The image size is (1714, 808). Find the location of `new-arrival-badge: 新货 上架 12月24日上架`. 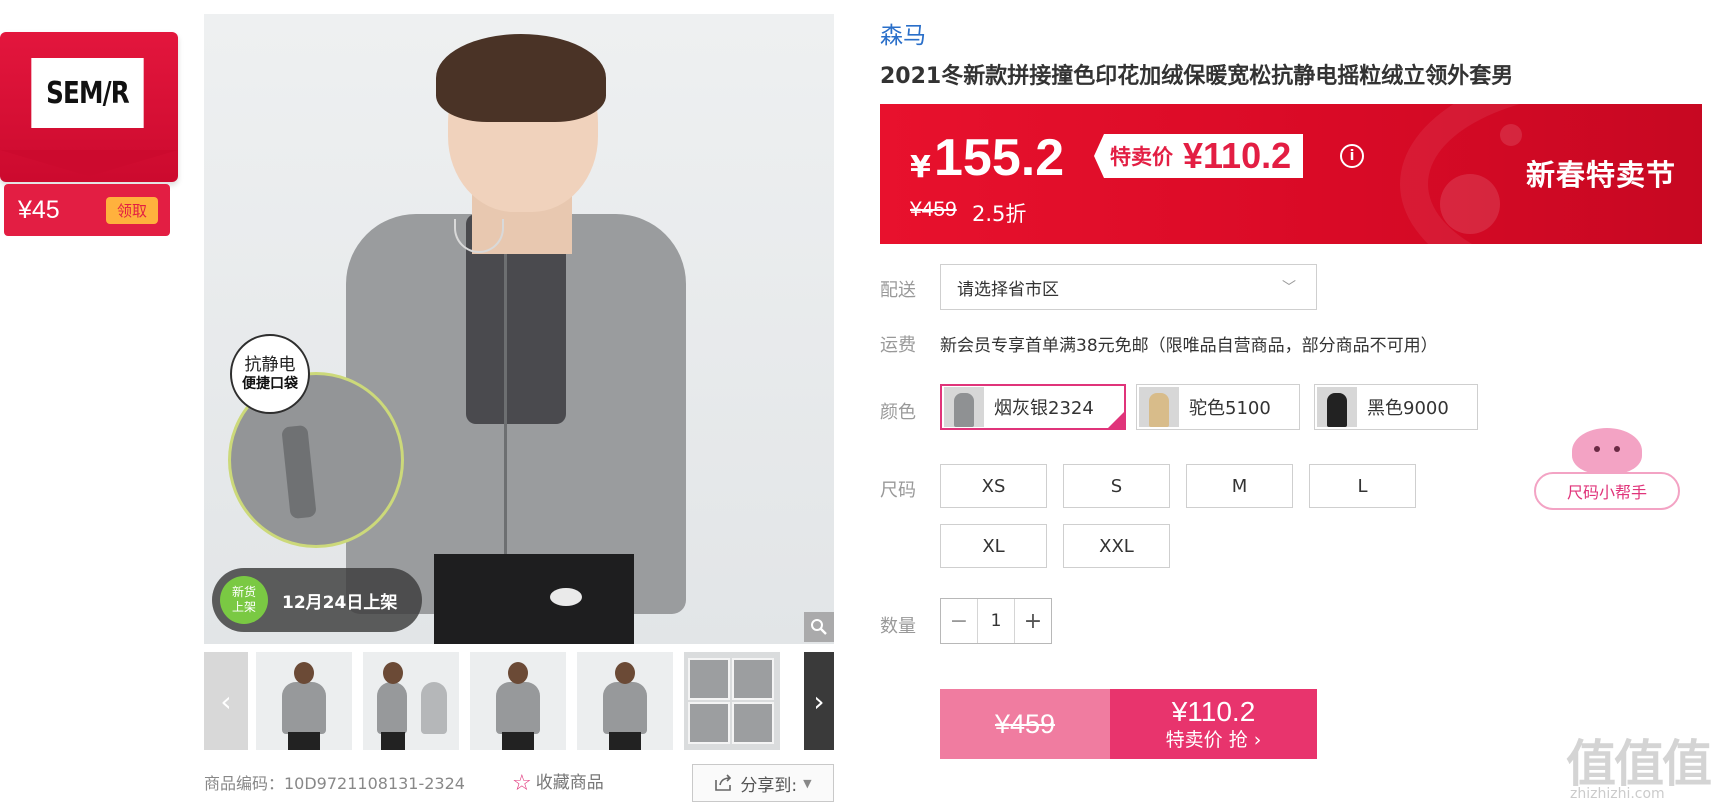

new-arrival-badge: 新货 上架 12月24日上架 is located at coordinates (317, 600).